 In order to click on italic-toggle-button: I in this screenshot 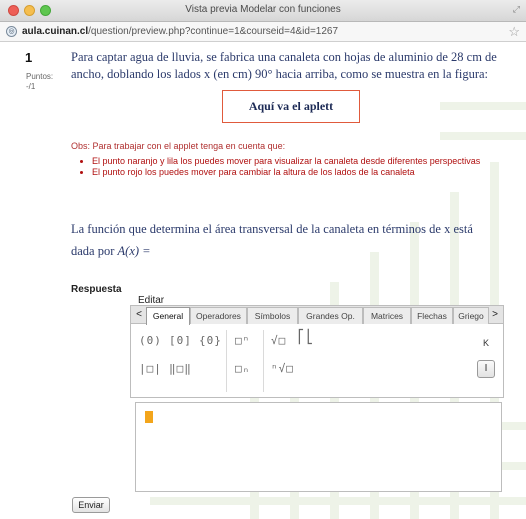, I will do `click(486, 369)`.